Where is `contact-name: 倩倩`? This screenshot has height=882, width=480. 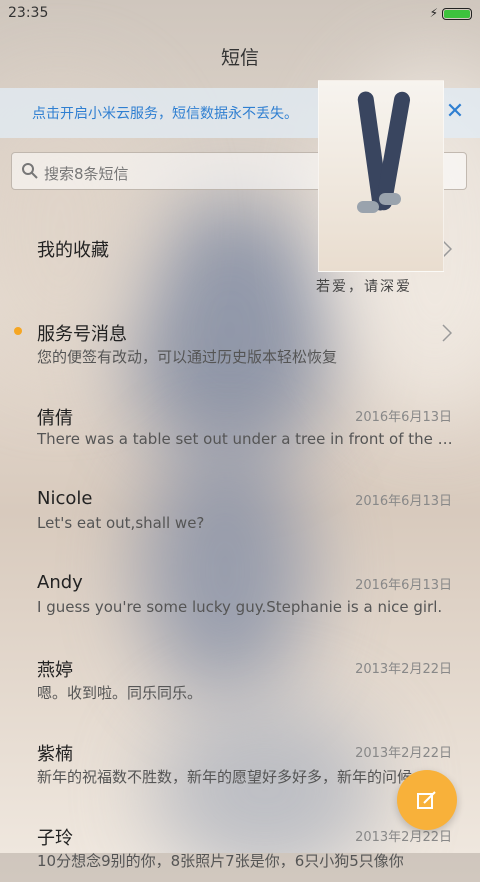 contact-name: 倩倩 is located at coordinates (55, 418).